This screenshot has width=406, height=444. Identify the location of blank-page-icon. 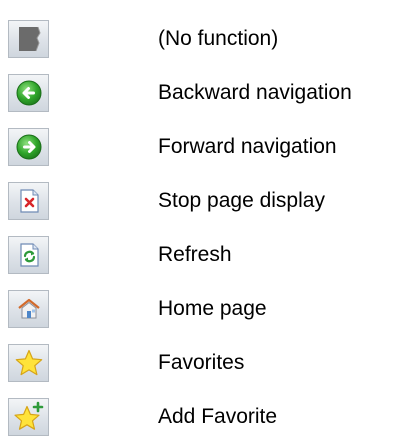
(29, 39).